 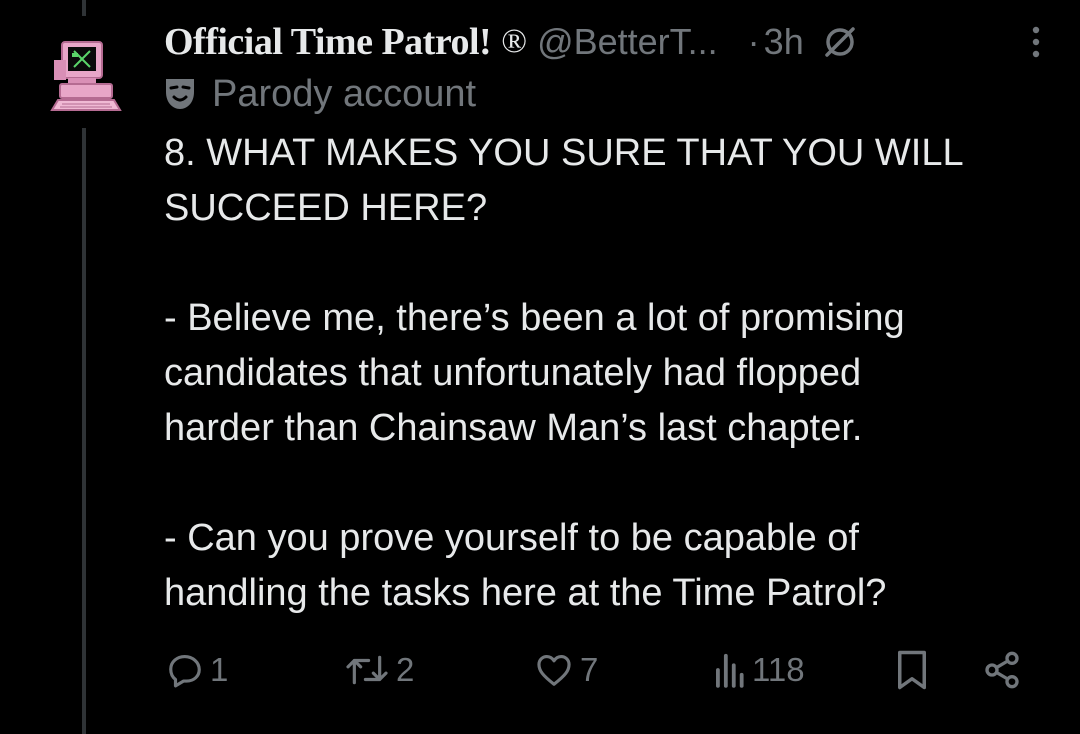 What do you see at coordinates (84, 431) in the screenshot?
I see `thread-line` at bounding box center [84, 431].